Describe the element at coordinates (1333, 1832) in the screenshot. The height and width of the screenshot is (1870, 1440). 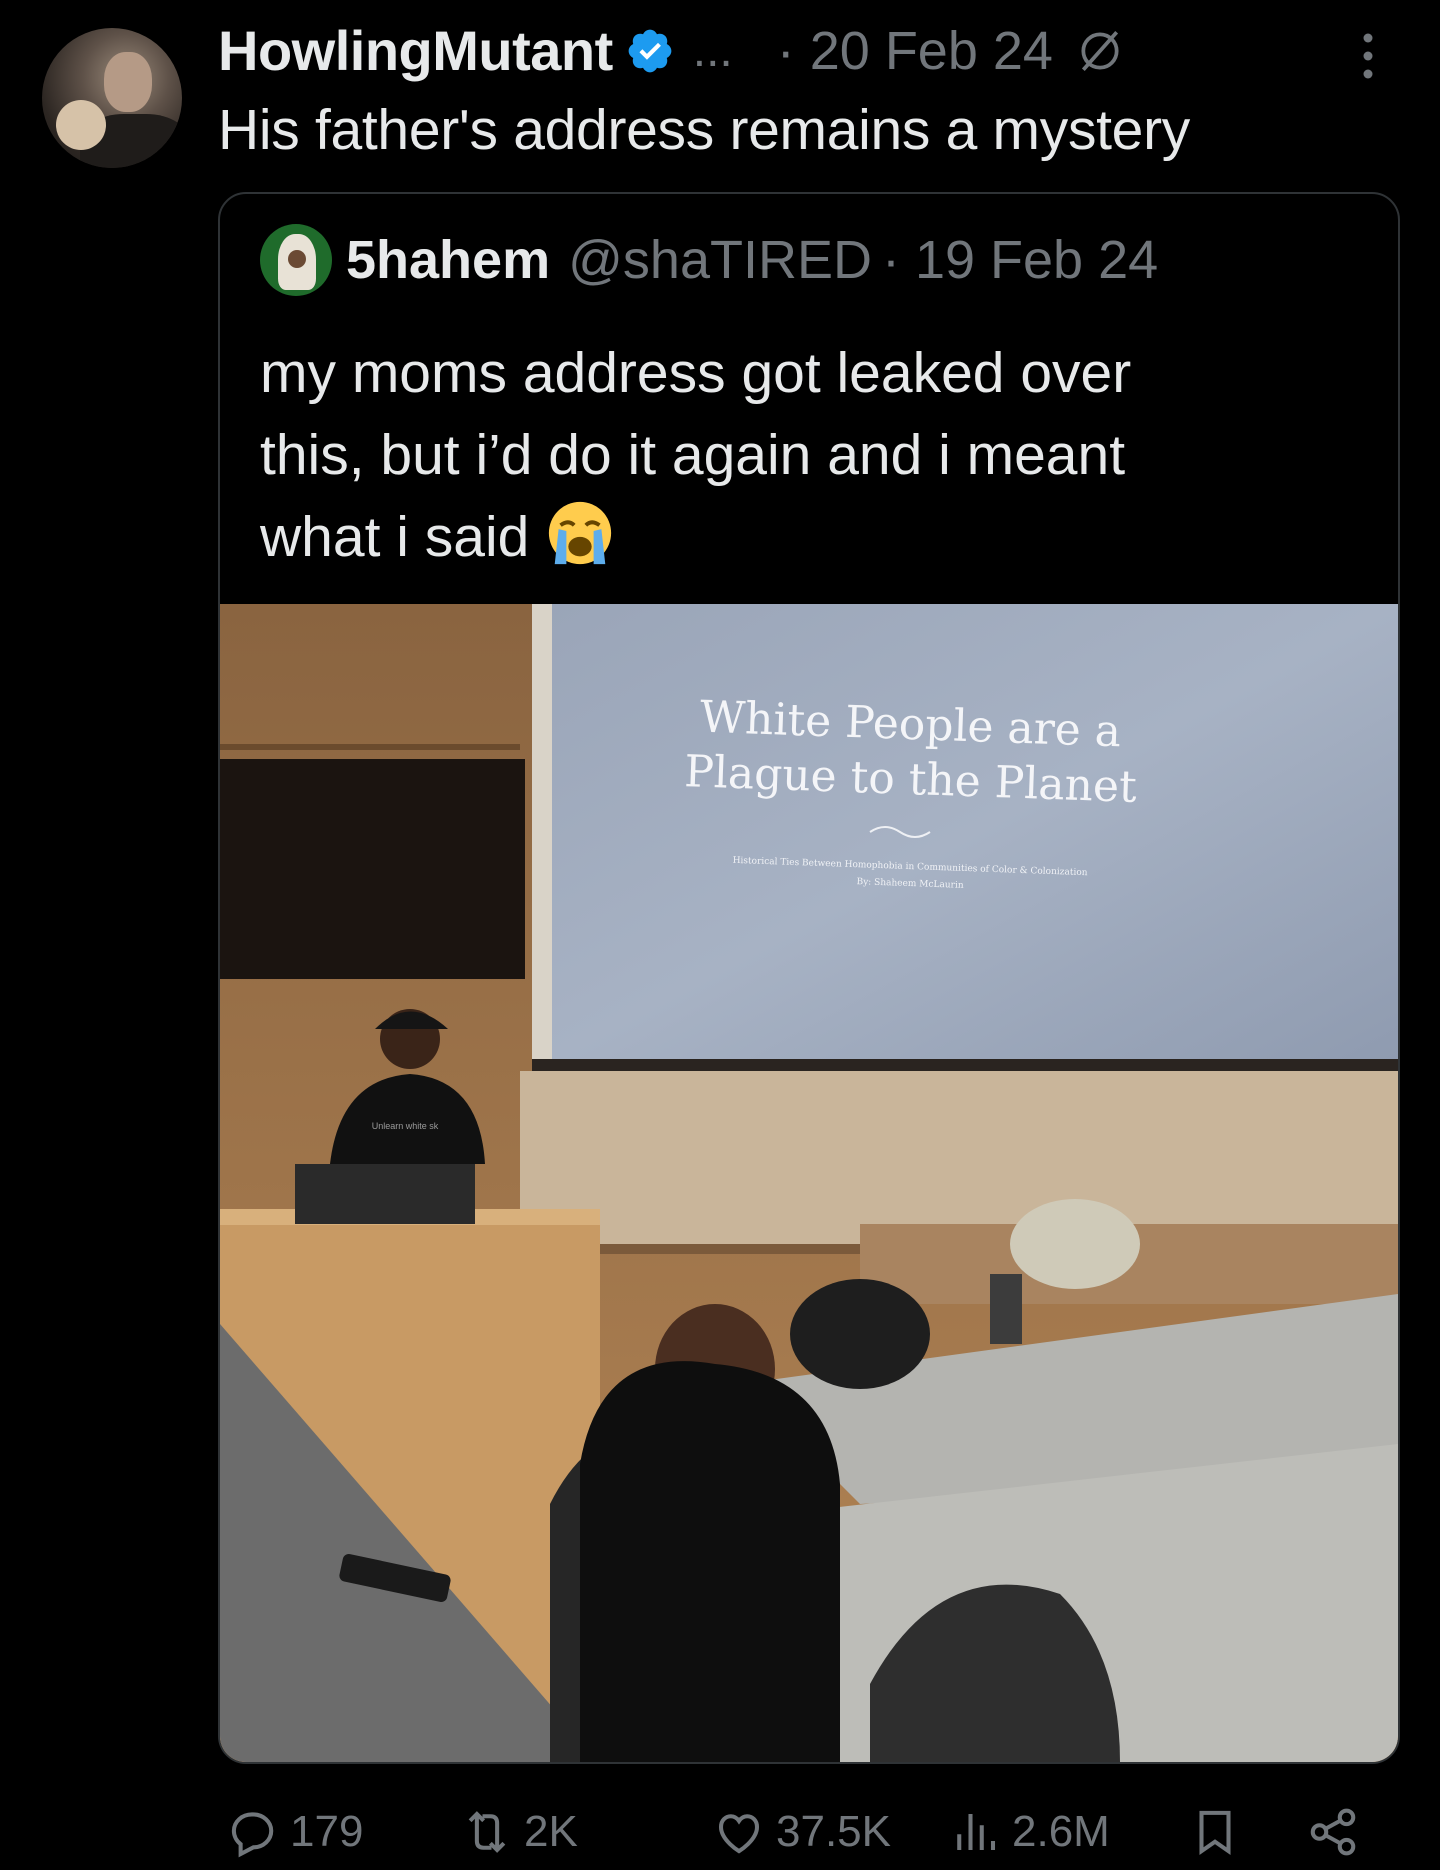
I see `share-icon` at that location.